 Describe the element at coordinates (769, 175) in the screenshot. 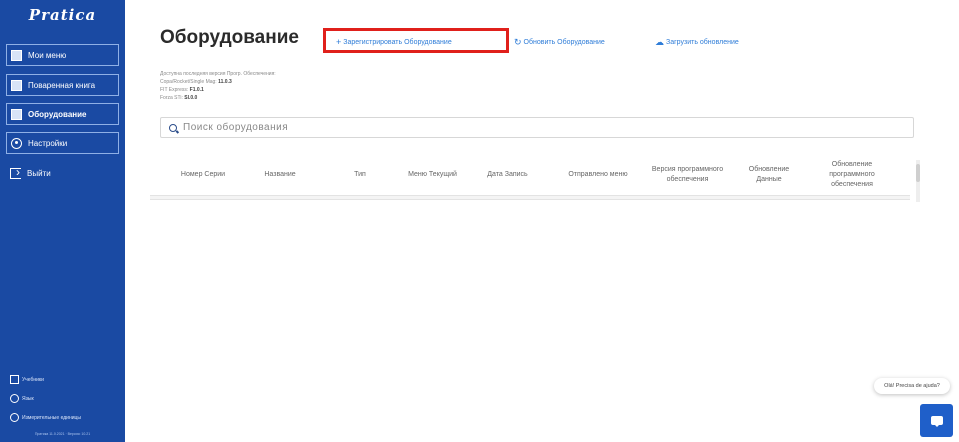

I see `column-data-update: Обновление Данные` at that location.